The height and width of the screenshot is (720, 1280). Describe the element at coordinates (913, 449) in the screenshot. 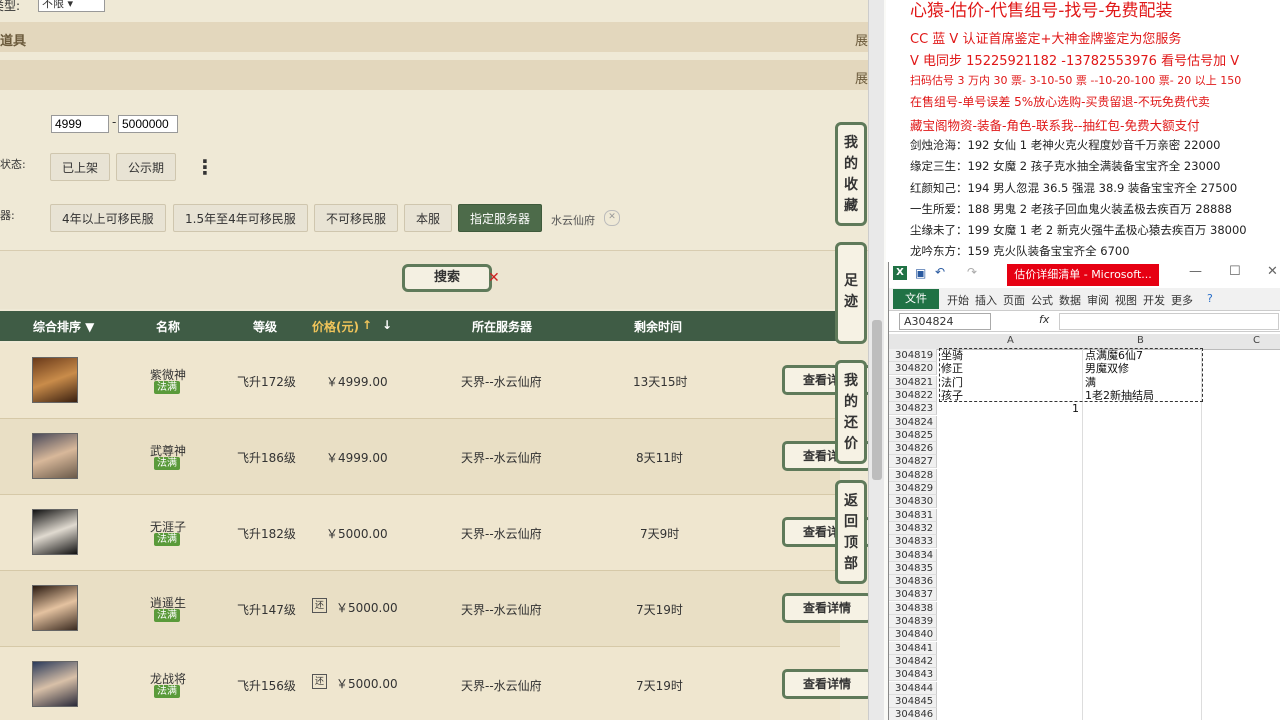

I see `row-number: 304826` at that location.